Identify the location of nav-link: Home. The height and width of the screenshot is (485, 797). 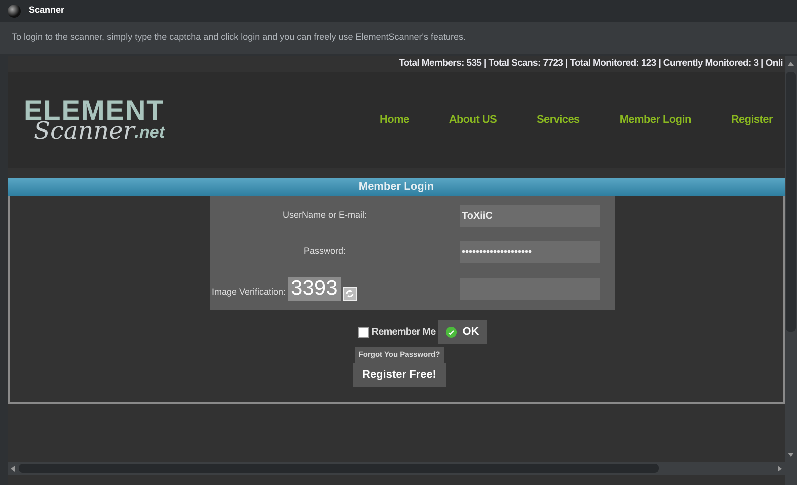
(395, 120).